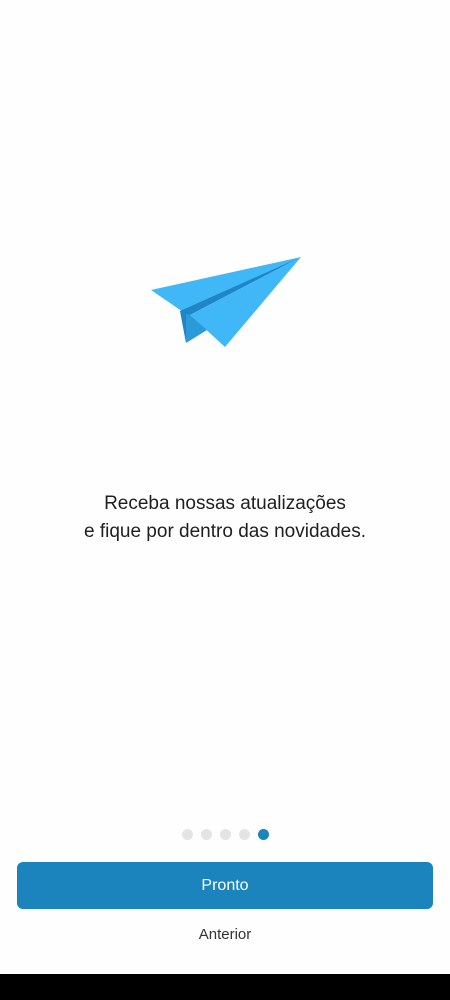 The image size is (450, 1000). Describe the element at coordinates (225, 531) in the screenshot. I see `onboarding-message-line-2: e fique por dentro das novidades.` at that location.